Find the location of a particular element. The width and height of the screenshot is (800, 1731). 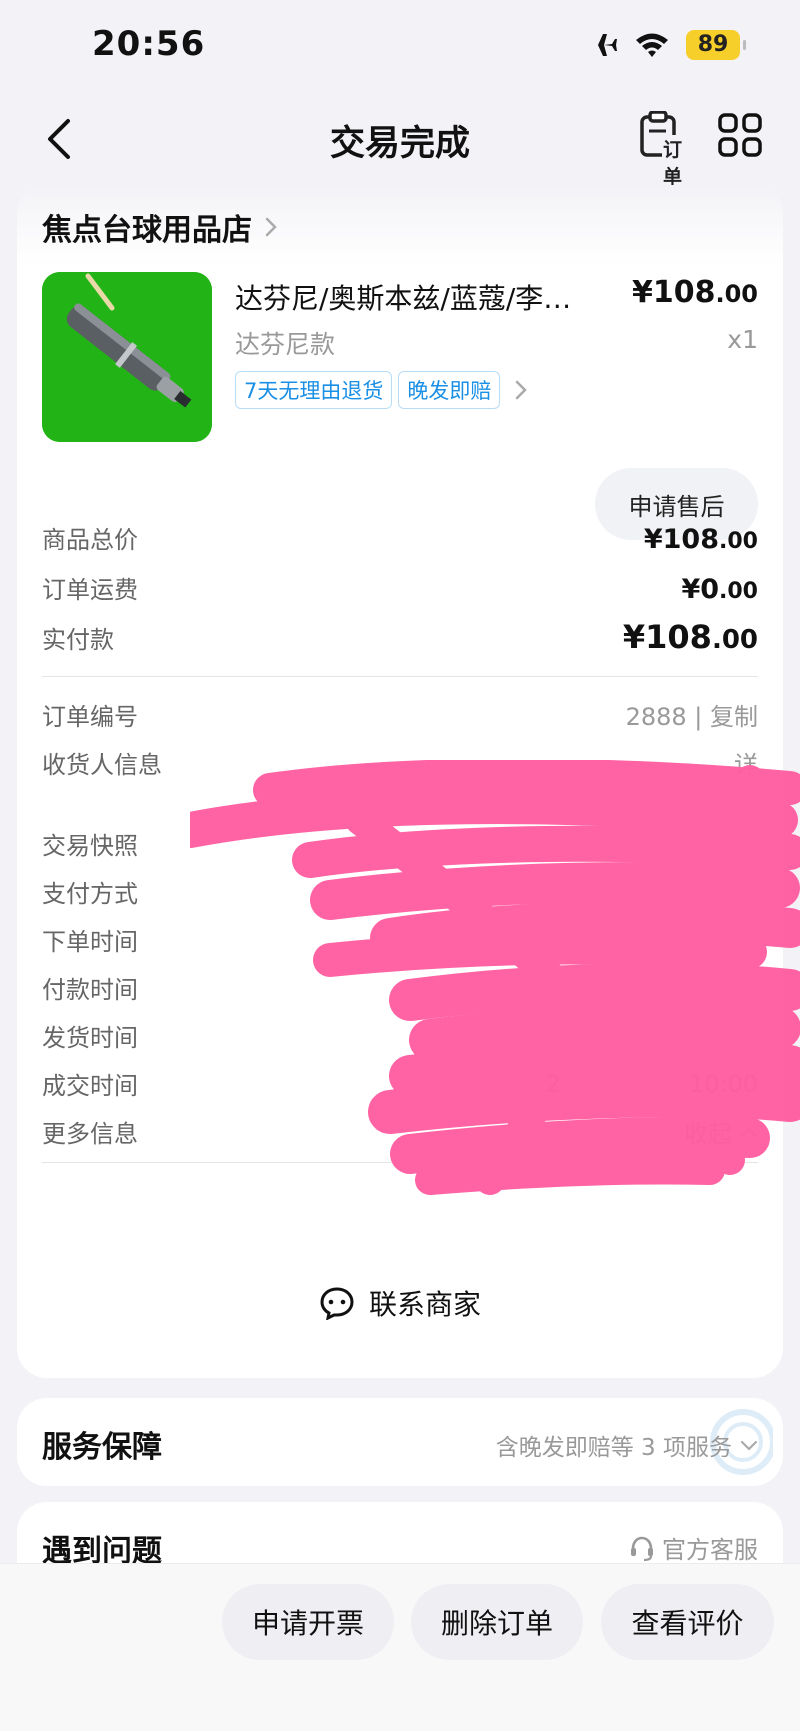

status-bar: 20:56 89 is located at coordinates (400, 47).